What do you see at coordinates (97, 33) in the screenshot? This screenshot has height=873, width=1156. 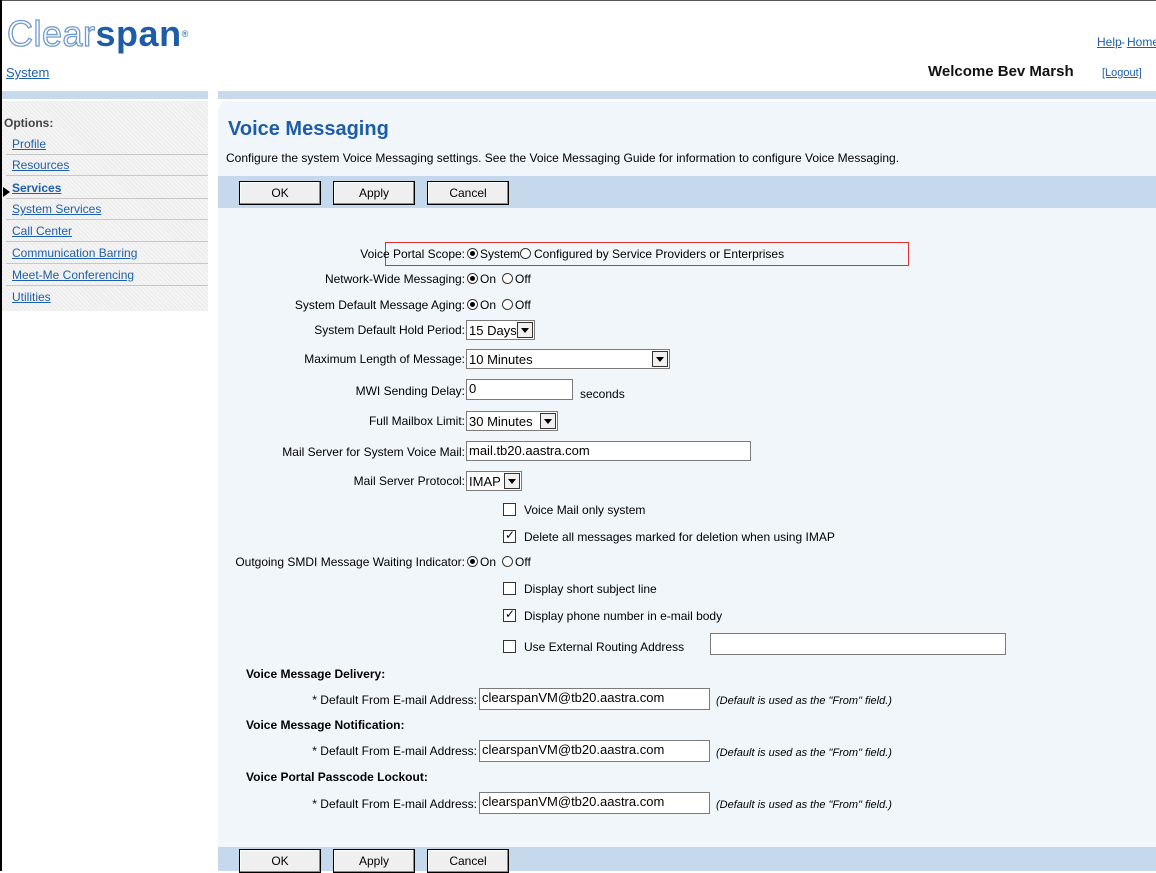 I see `clearspan-logo: Clearspan®` at bounding box center [97, 33].